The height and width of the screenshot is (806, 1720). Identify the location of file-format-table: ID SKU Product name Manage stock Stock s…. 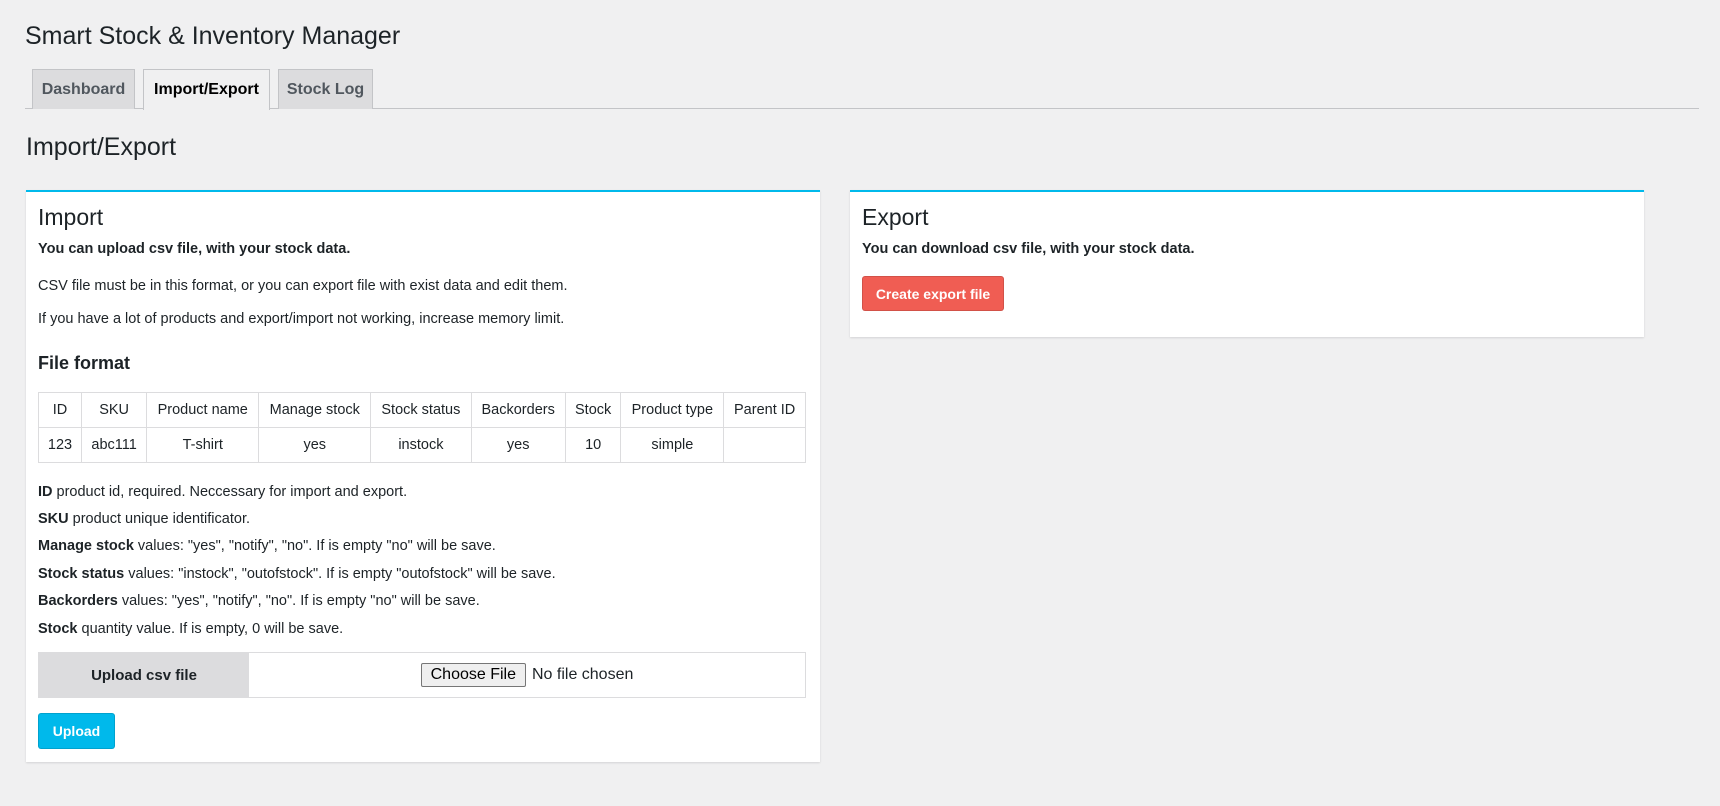
(421, 427).